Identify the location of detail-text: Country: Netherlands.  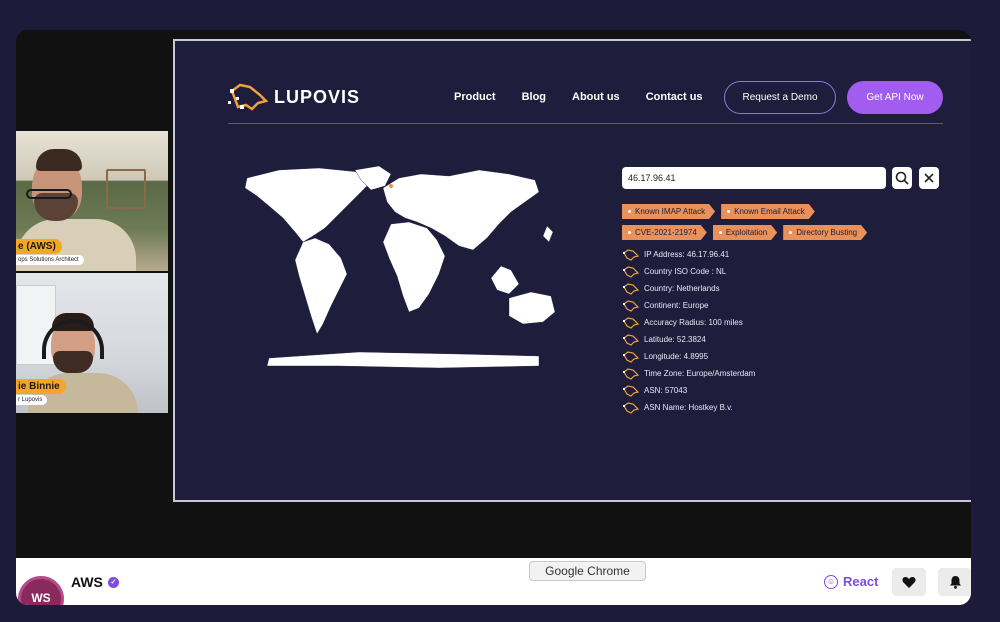
(682, 288).